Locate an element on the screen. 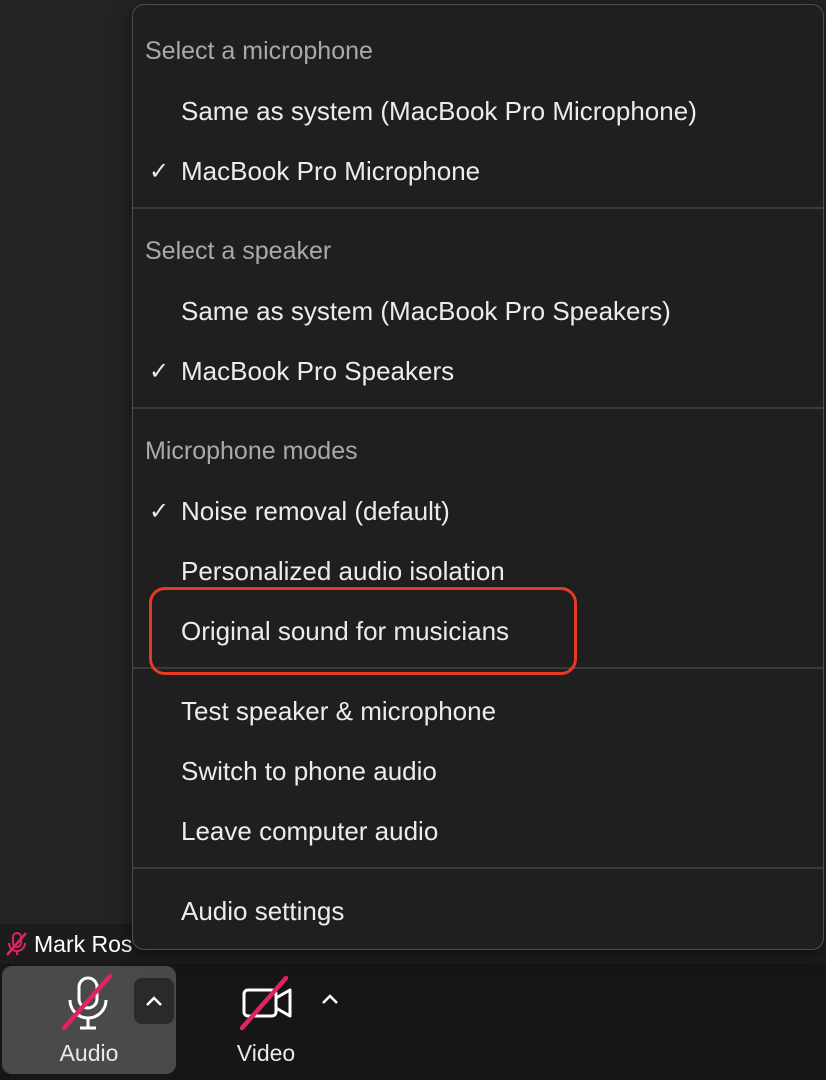 This screenshot has height=1080, width=826. section-title-microphone: Select a microphone is located at coordinates (259, 51).